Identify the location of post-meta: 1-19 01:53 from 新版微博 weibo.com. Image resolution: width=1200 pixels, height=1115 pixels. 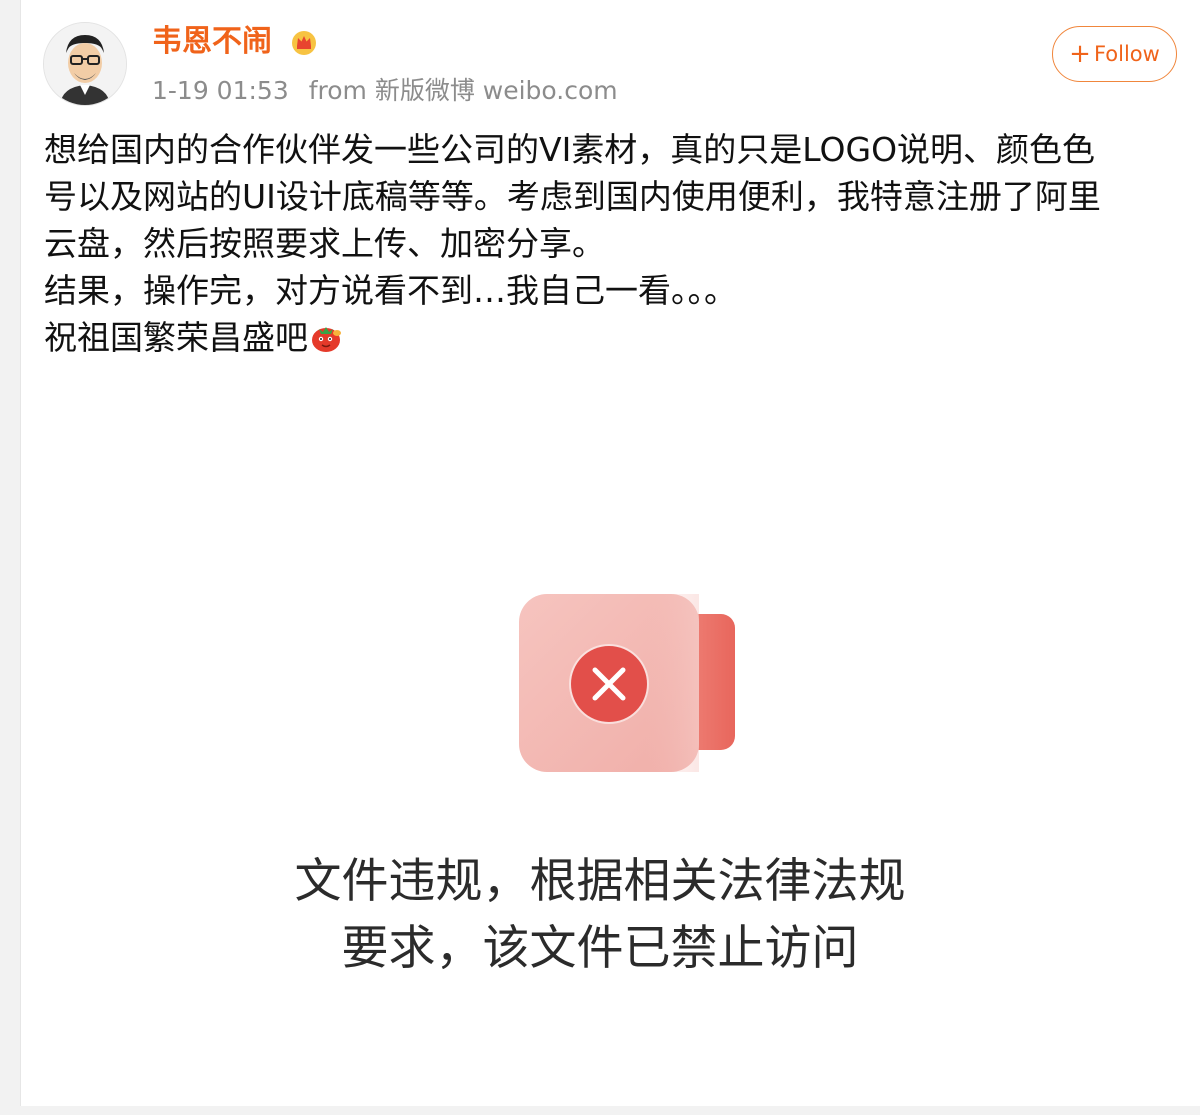
(391, 91).